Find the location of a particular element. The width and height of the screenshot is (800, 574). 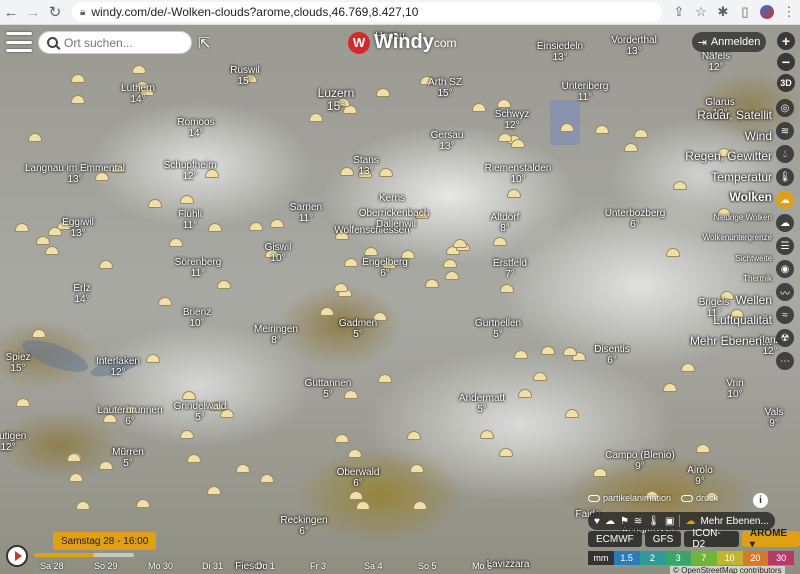

model-tab: AROME ▾ is located at coordinates (770, 539).